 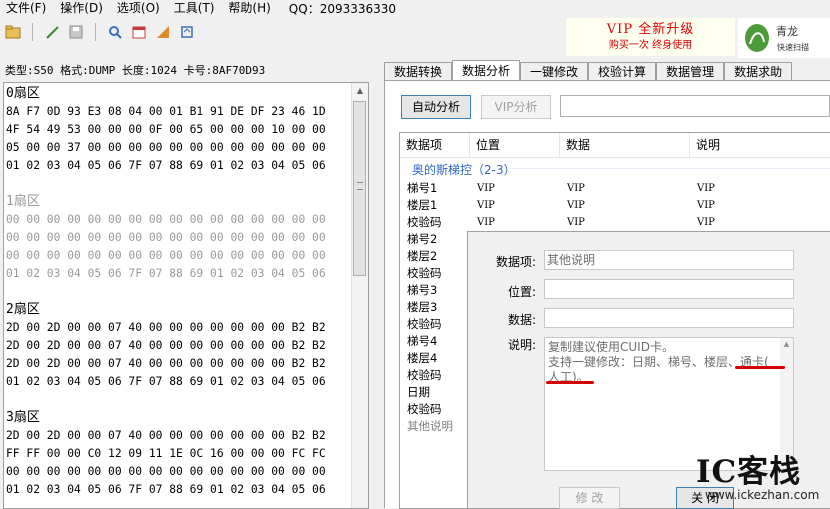 I want to click on toolbar, so click(x=284, y=32).